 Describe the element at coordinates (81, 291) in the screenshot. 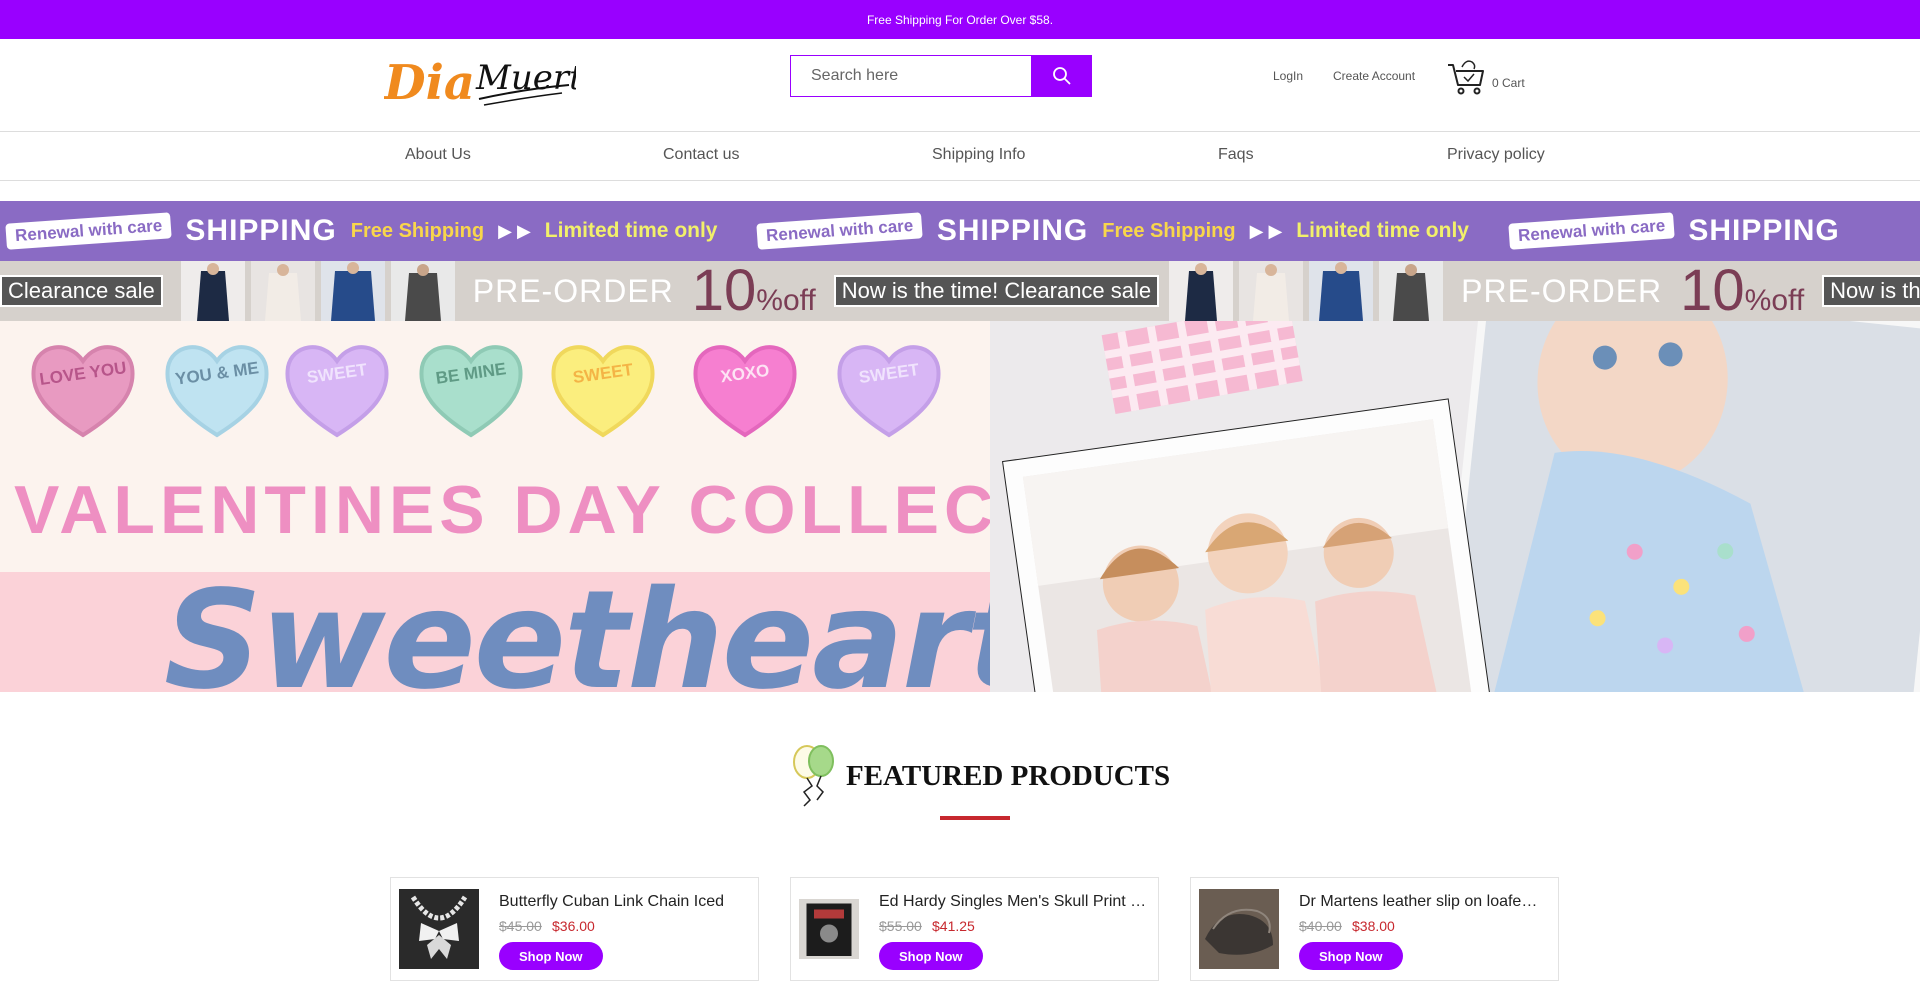

I see `clearance-badge: Clearance sale` at that location.